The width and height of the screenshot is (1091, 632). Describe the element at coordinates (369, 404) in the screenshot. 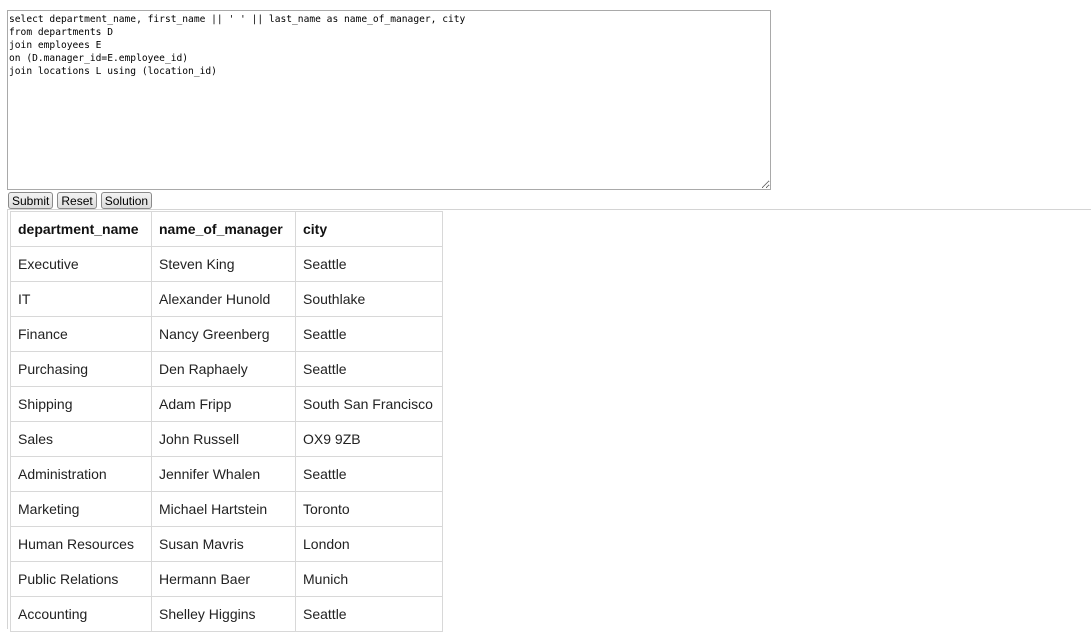

I see `table-cell: South San Francisco` at that location.